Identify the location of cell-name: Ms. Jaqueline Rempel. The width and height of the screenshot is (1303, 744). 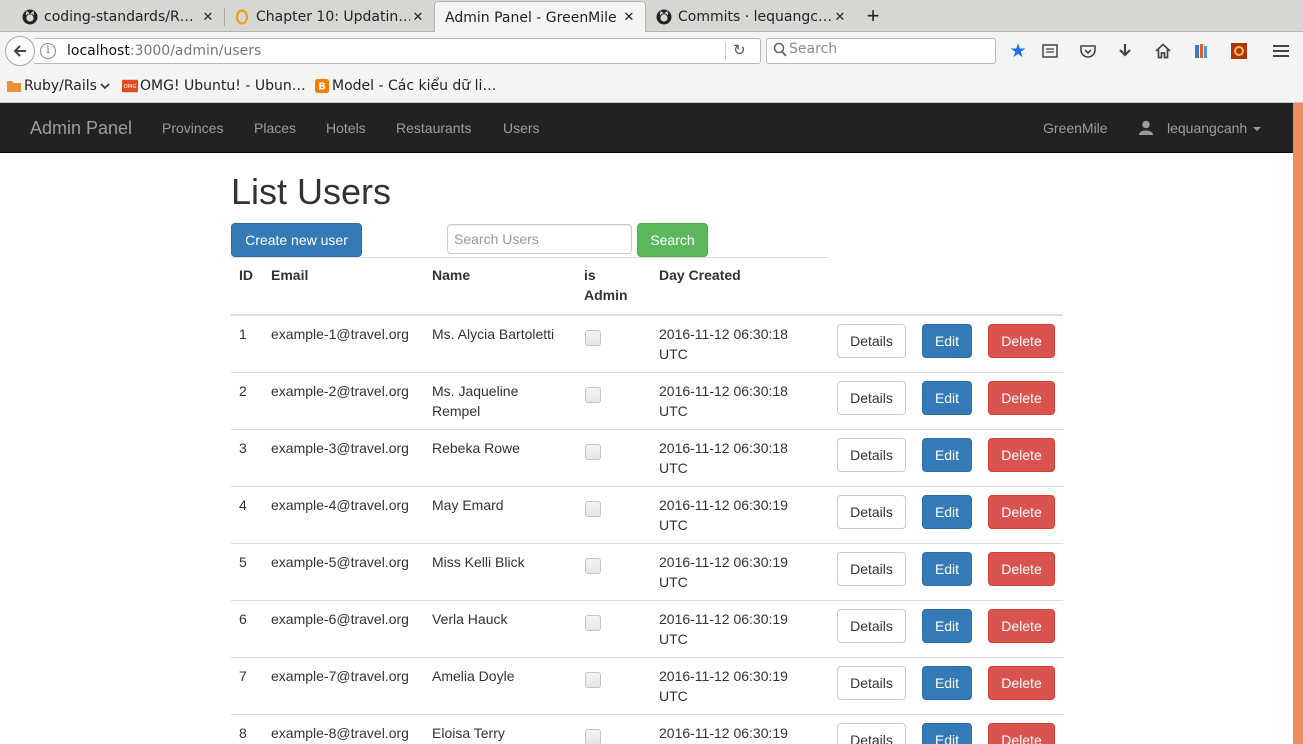
(507, 401).